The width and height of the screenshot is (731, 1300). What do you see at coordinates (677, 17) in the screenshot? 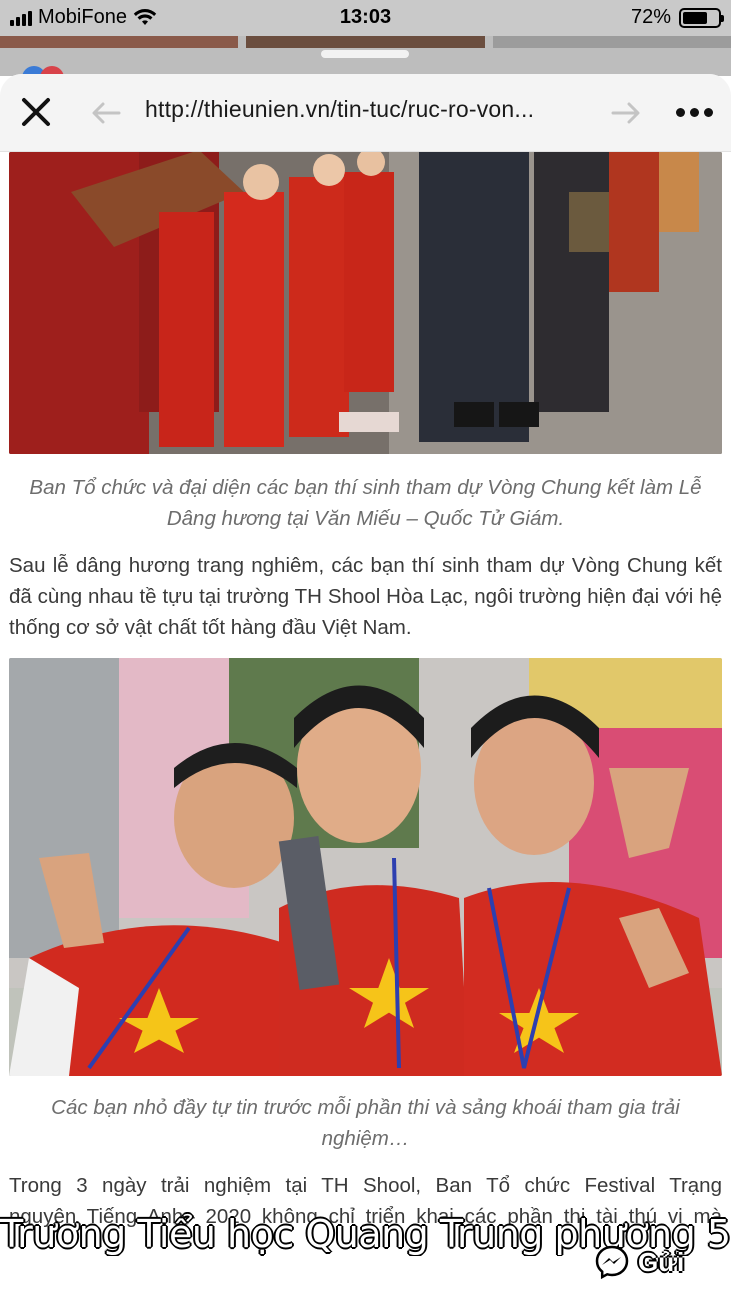
I see `status-right: 72%` at bounding box center [677, 17].